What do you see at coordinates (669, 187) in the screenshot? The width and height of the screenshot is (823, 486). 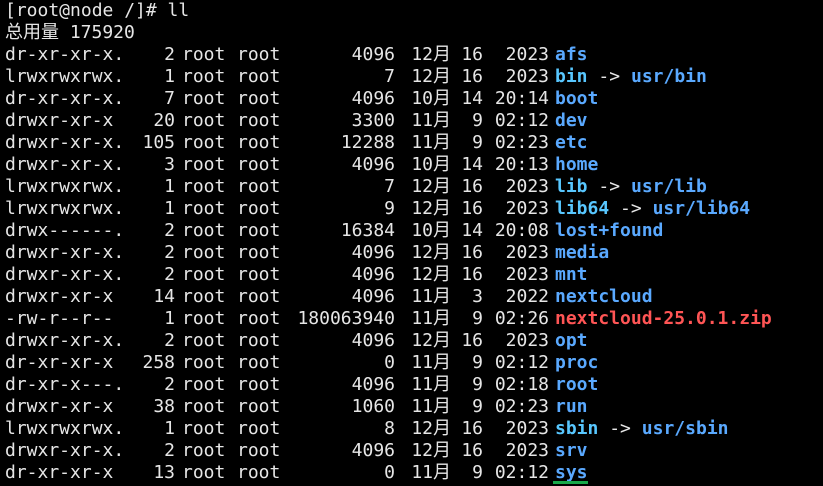 I see `link-target: usr/lib` at bounding box center [669, 187].